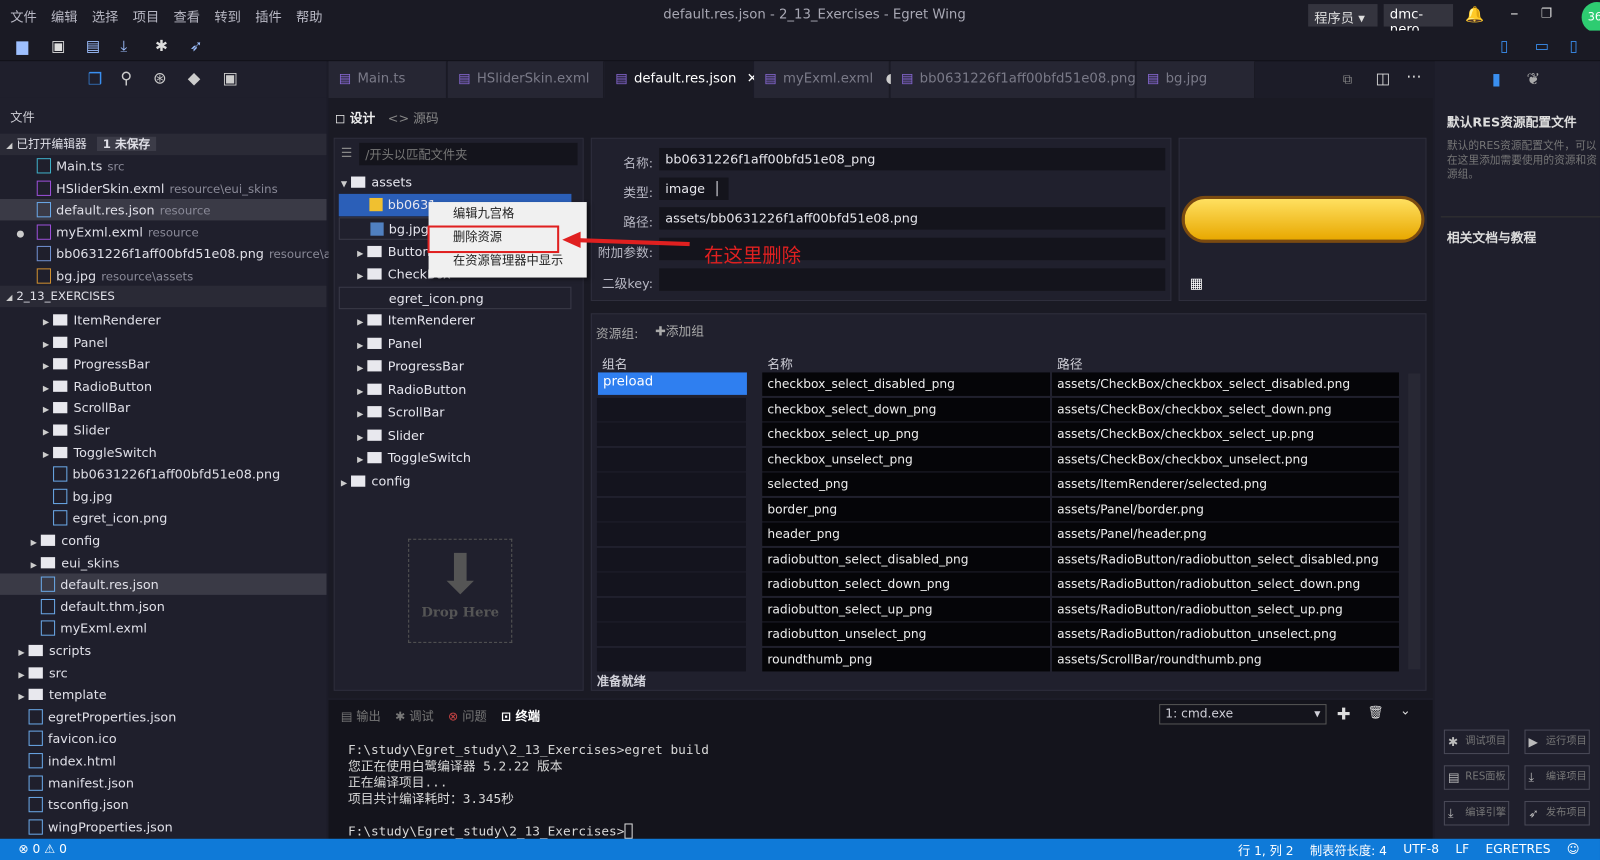 The image size is (1600, 860). Describe the element at coordinates (467, 715) in the screenshot. I see `terminal-tab: ⊗ 问题` at that location.